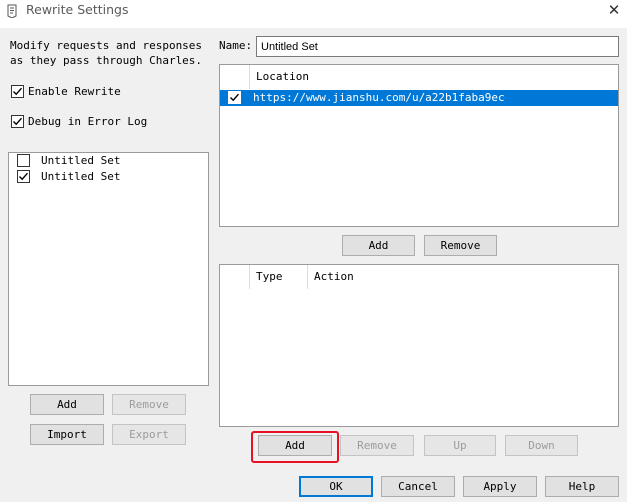 The height and width of the screenshot is (502, 627). What do you see at coordinates (12, 11) in the screenshot?
I see `charles-app-icon` at bounding box center [12, 11].